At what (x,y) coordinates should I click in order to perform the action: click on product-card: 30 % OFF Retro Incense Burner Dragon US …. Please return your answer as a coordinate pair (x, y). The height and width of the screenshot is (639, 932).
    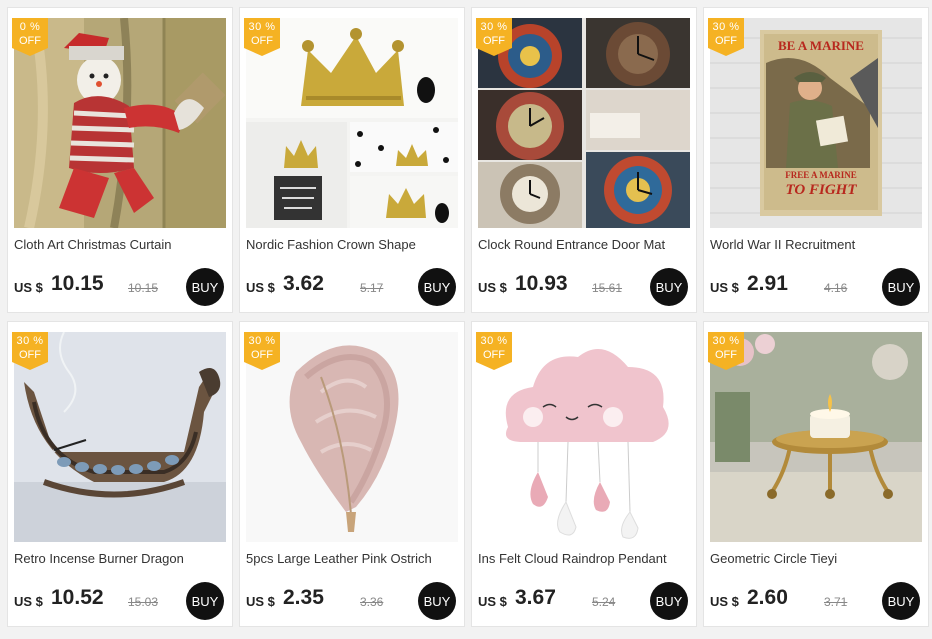
    Looking at the image, I should click on (120, 474).